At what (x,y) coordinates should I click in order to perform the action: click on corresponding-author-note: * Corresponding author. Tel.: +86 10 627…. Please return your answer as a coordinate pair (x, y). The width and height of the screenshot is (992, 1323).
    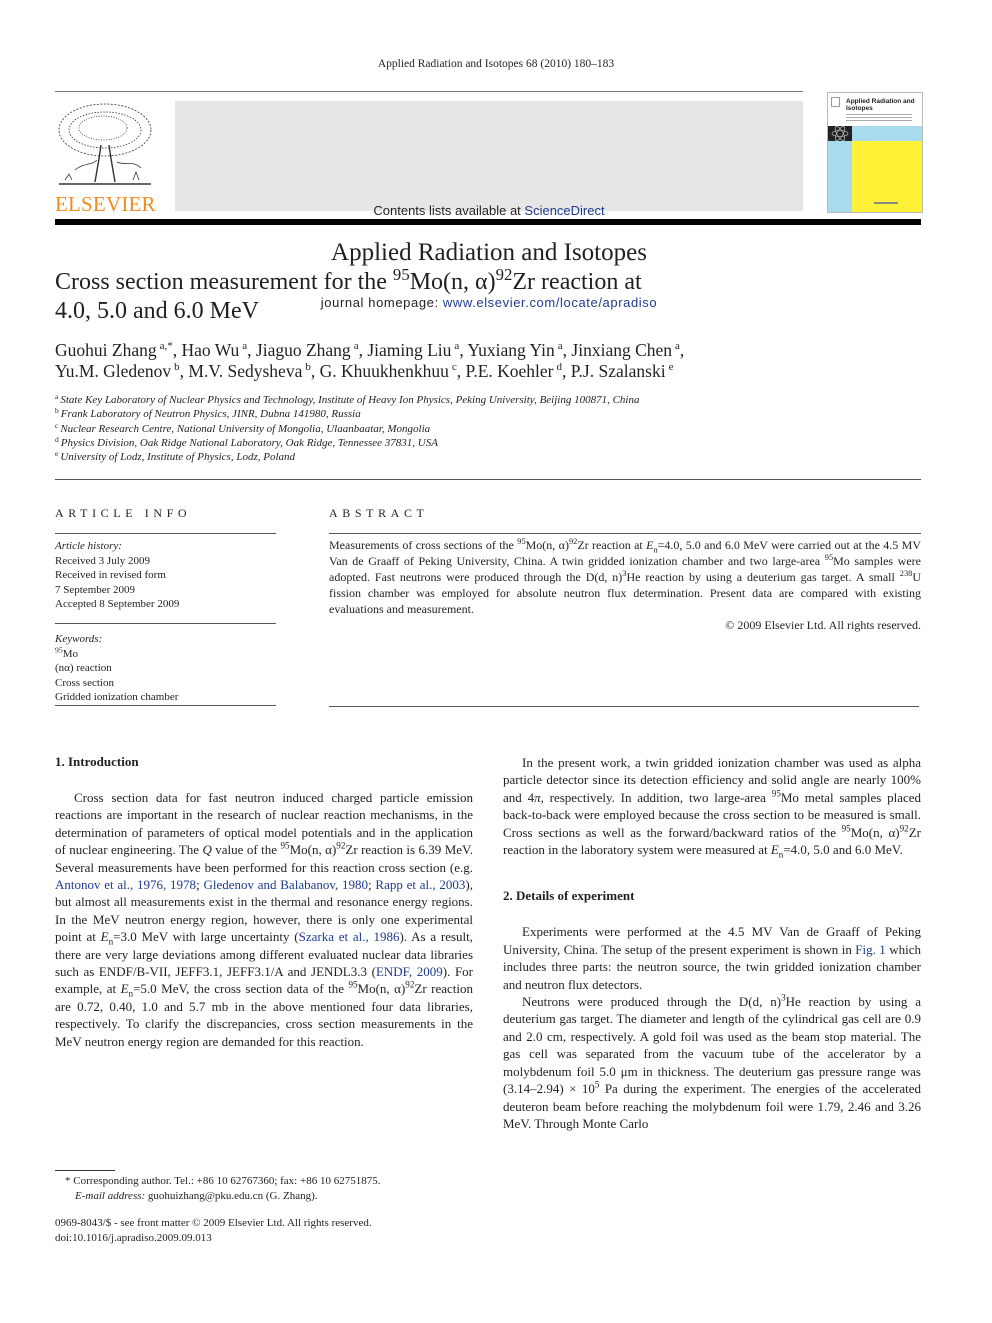
    Looking at the image, I should click on (223, 1181).